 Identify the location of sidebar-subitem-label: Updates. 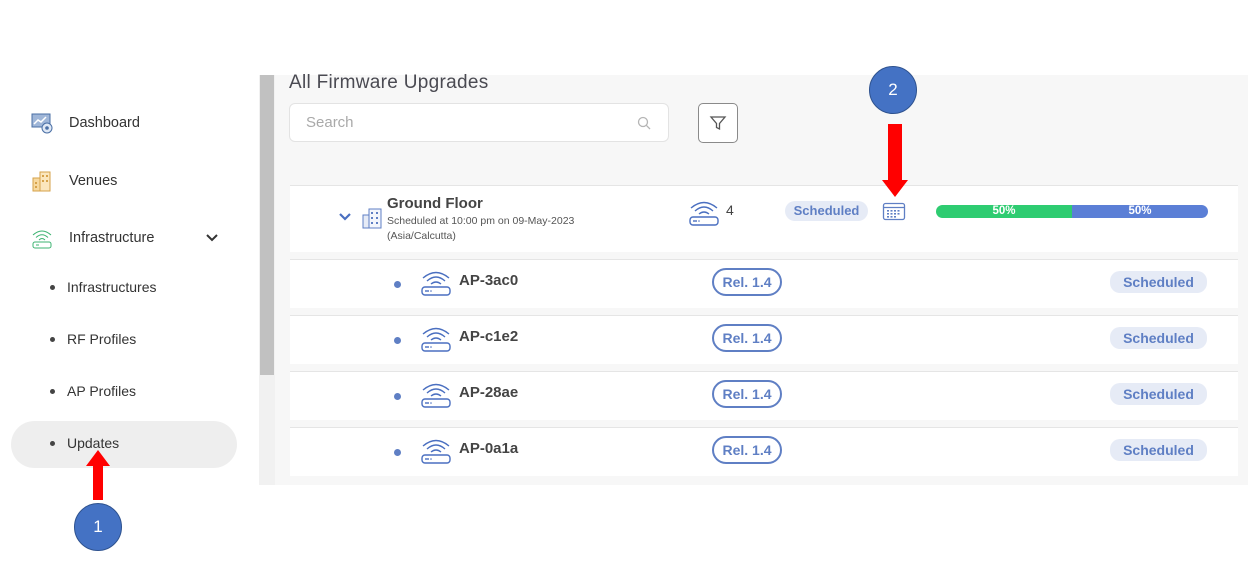
(93, 443).